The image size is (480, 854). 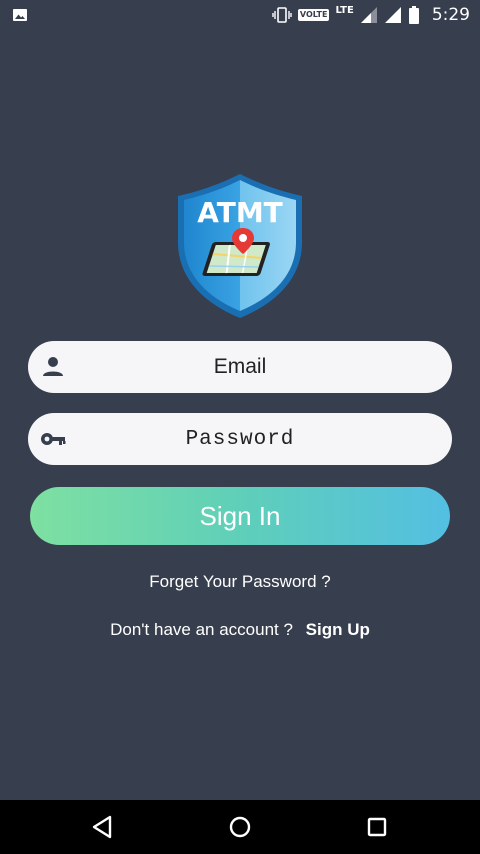 What do you see at coordinates (282, 15) in the screenshot?
I see `vibrate-icon` at bounding box center [282, 15].